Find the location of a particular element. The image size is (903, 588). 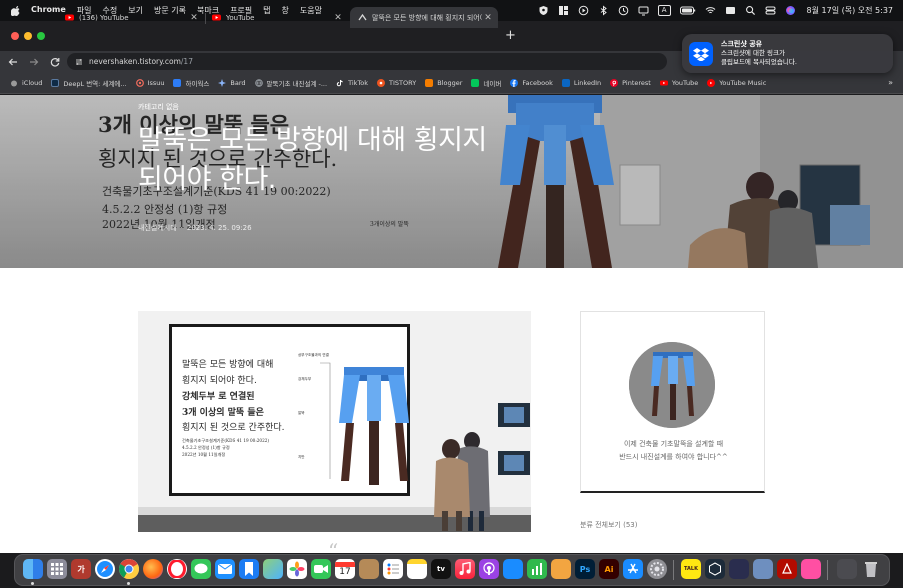

bookmark-bard: Bard is located at coordinates (232, 82).